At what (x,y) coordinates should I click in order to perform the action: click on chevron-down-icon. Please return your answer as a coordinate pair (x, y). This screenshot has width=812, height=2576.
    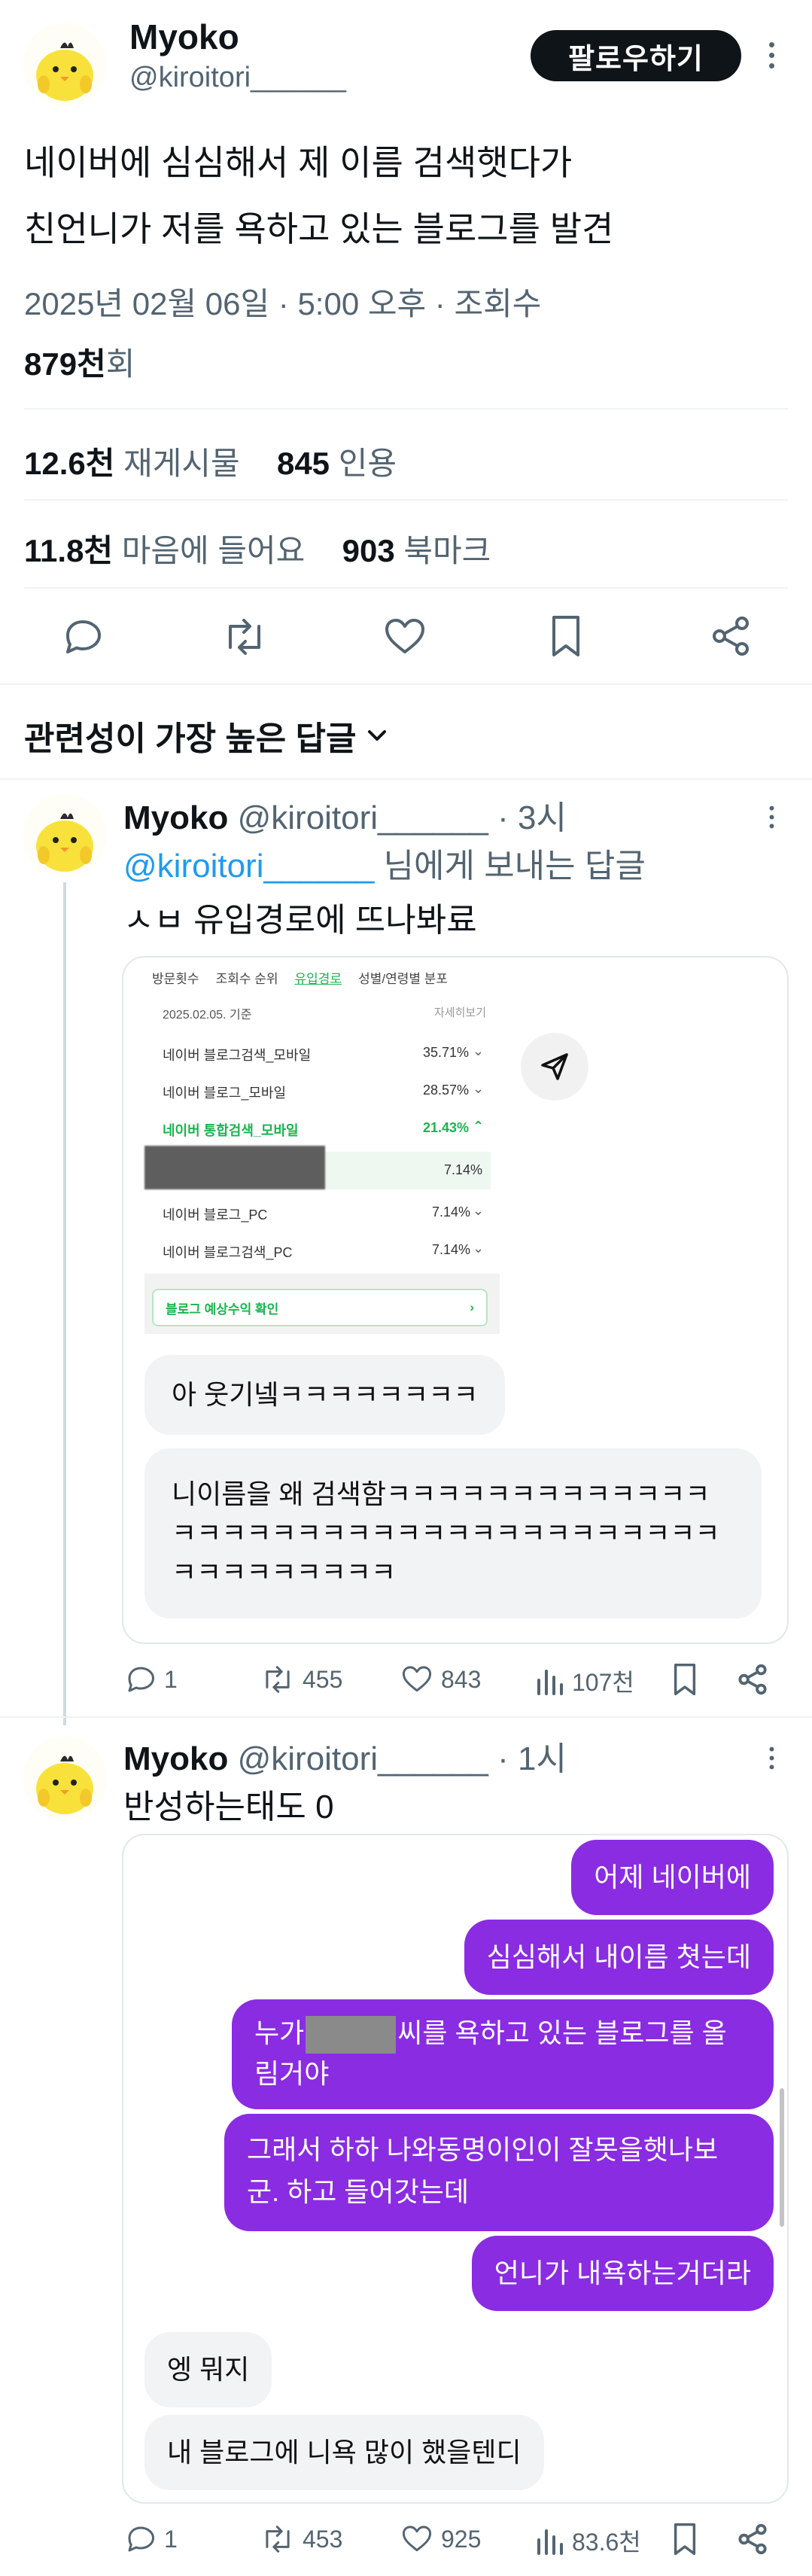
    Looking at the image, I should click on (377, 736).